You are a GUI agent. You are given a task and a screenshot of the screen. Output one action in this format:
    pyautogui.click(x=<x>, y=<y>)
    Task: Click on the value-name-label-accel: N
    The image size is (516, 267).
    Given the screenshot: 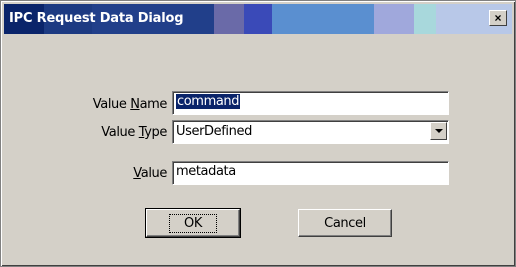 What is the action you would take?
    pyautogui.click(x=135, y=104)
    